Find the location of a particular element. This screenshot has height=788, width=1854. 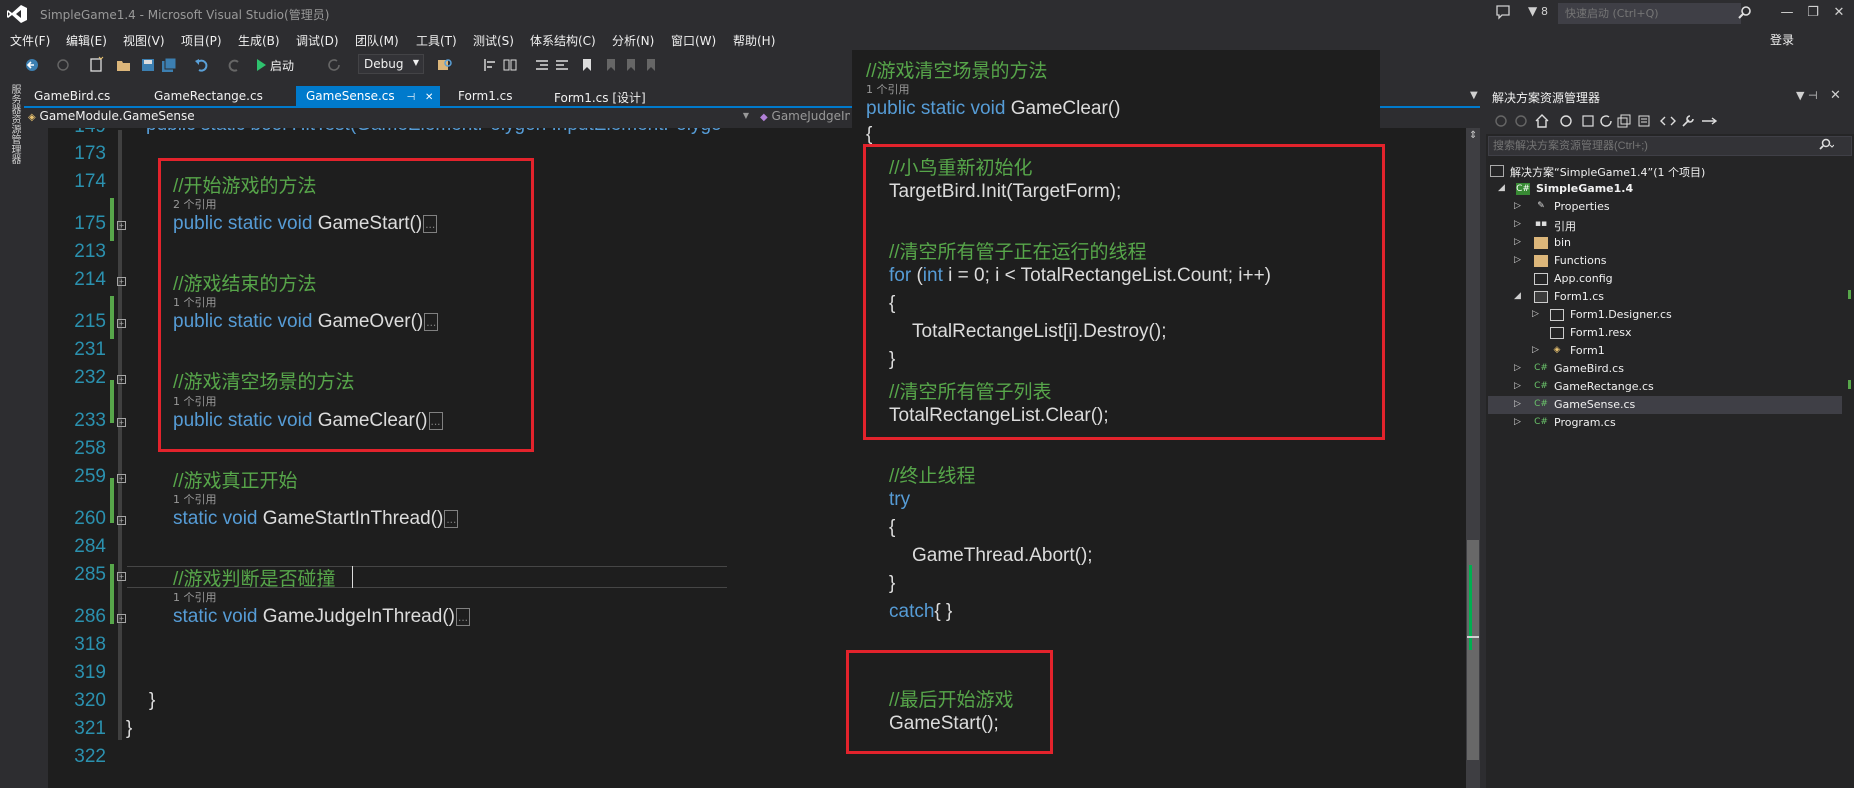

sync-icon is located at coordinates (1566, 121).